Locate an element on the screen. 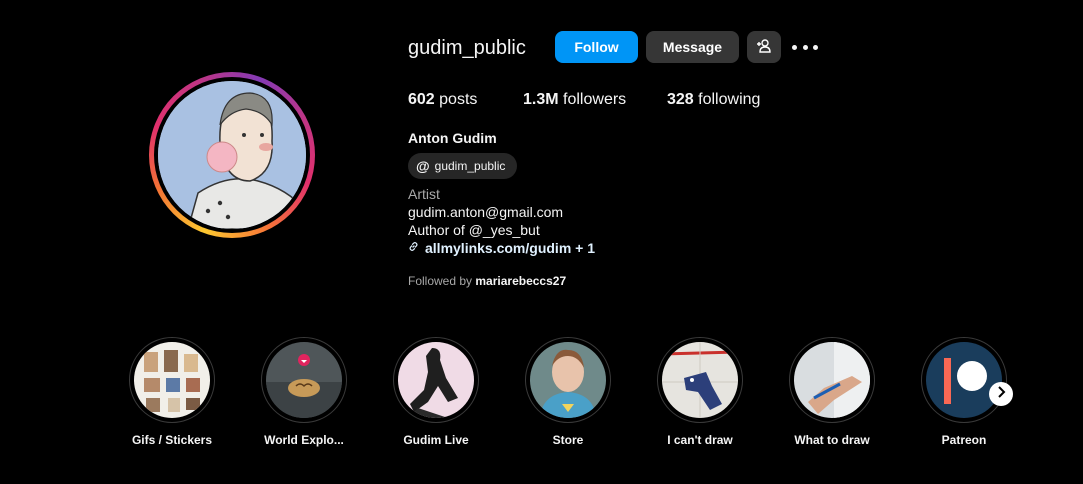 The image size is (1083, 484). threads-badge: @ gudim_public is located at coordinates (462, 166).